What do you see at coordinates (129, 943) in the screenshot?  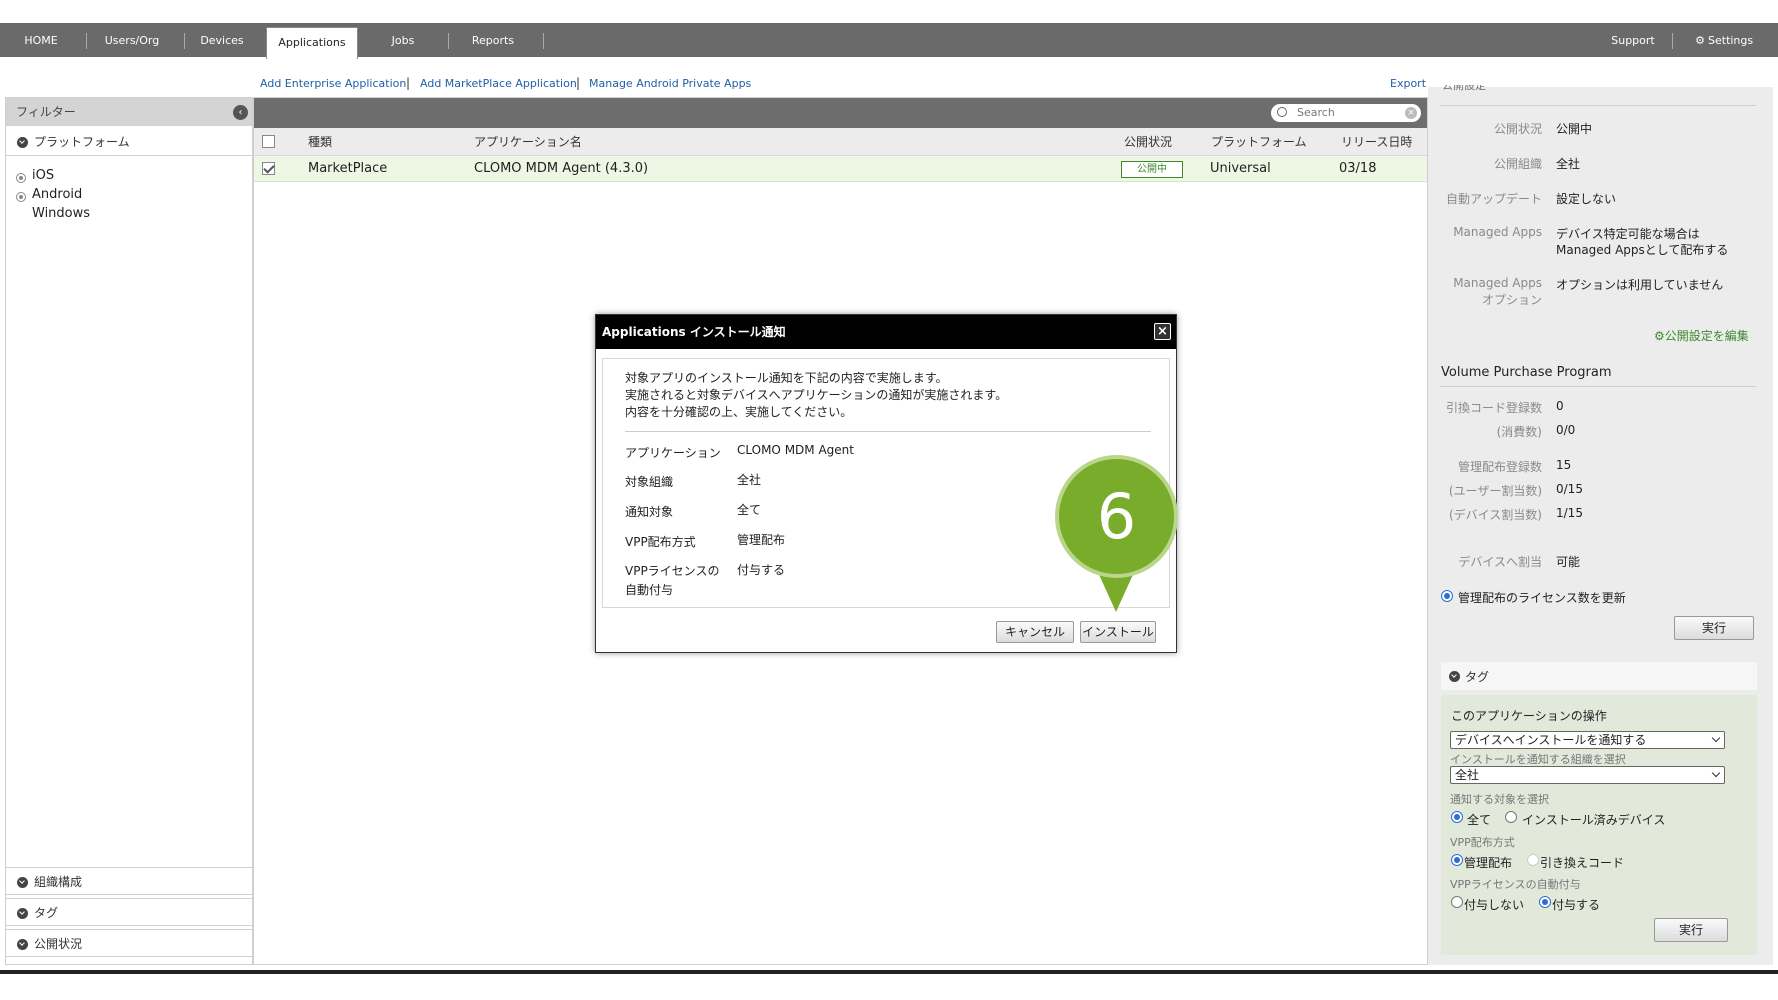 I see `publish-section: 公開状況` at bounding box center [129, 943].